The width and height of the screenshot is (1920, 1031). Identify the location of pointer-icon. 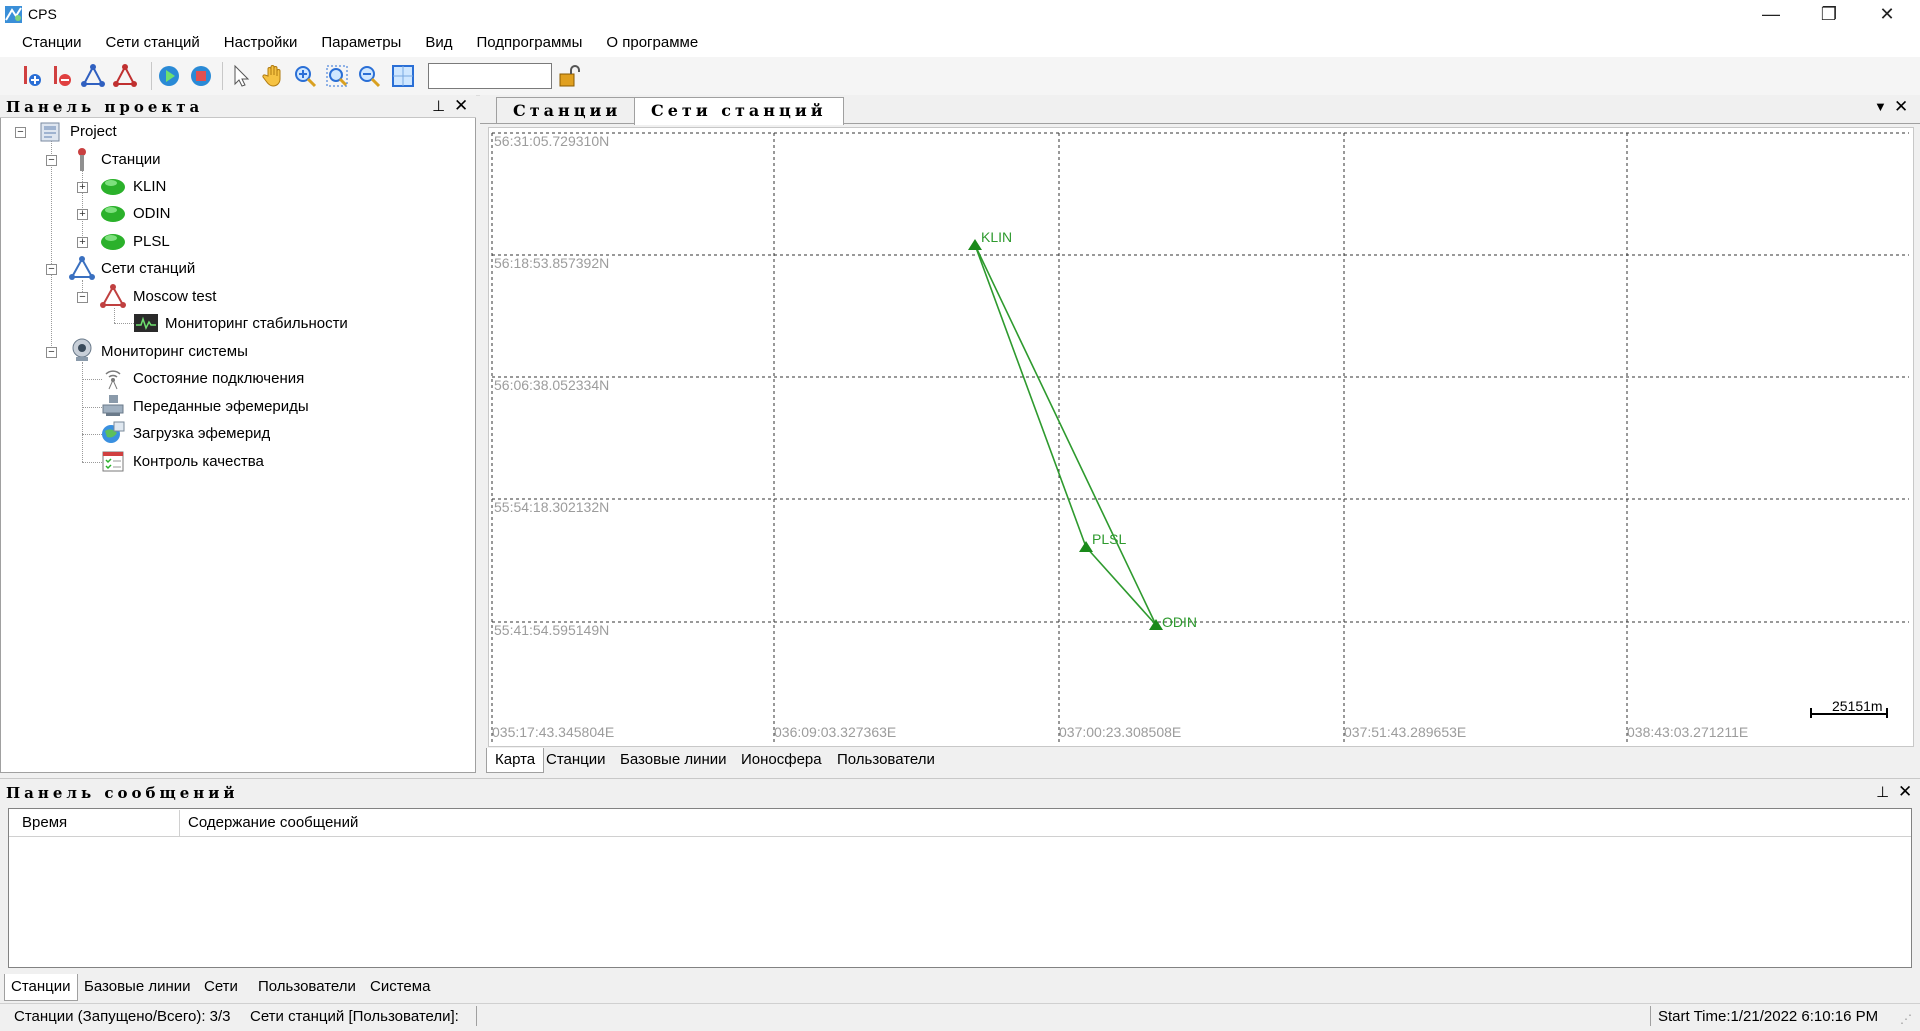
(241, 76).